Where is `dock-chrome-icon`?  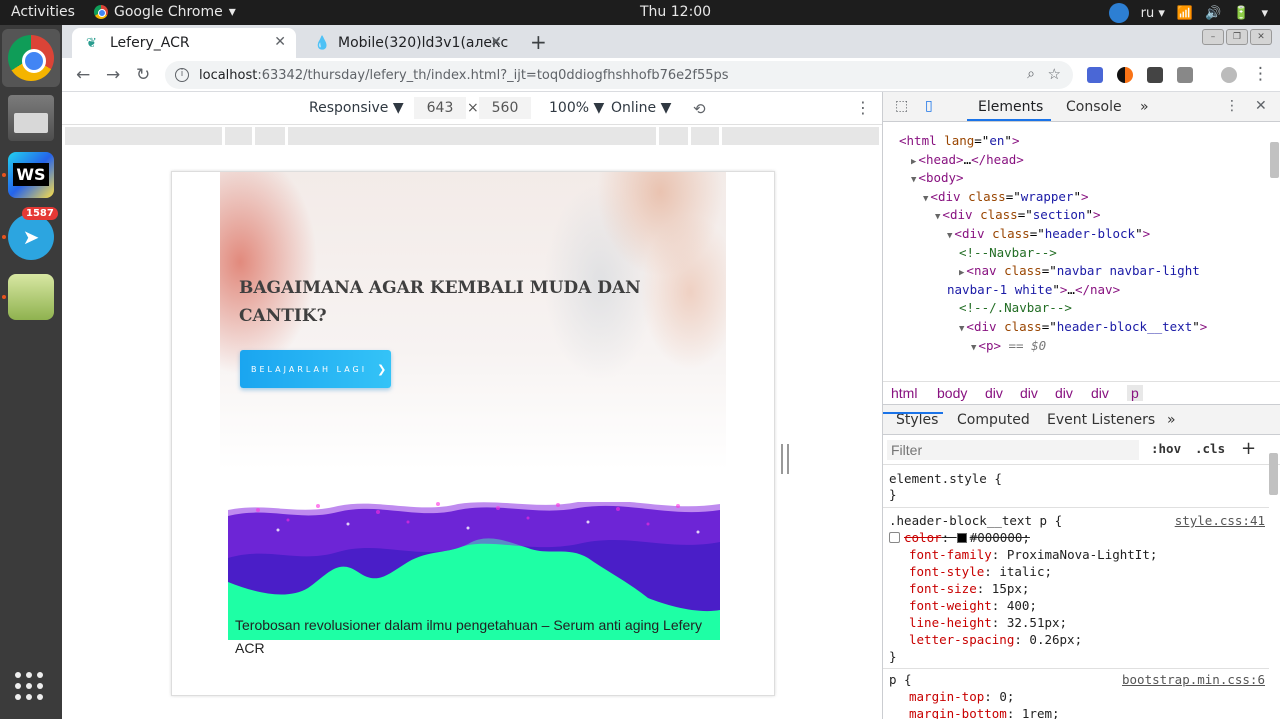 dock-chrome-icon is located at coordinates (31, 58).